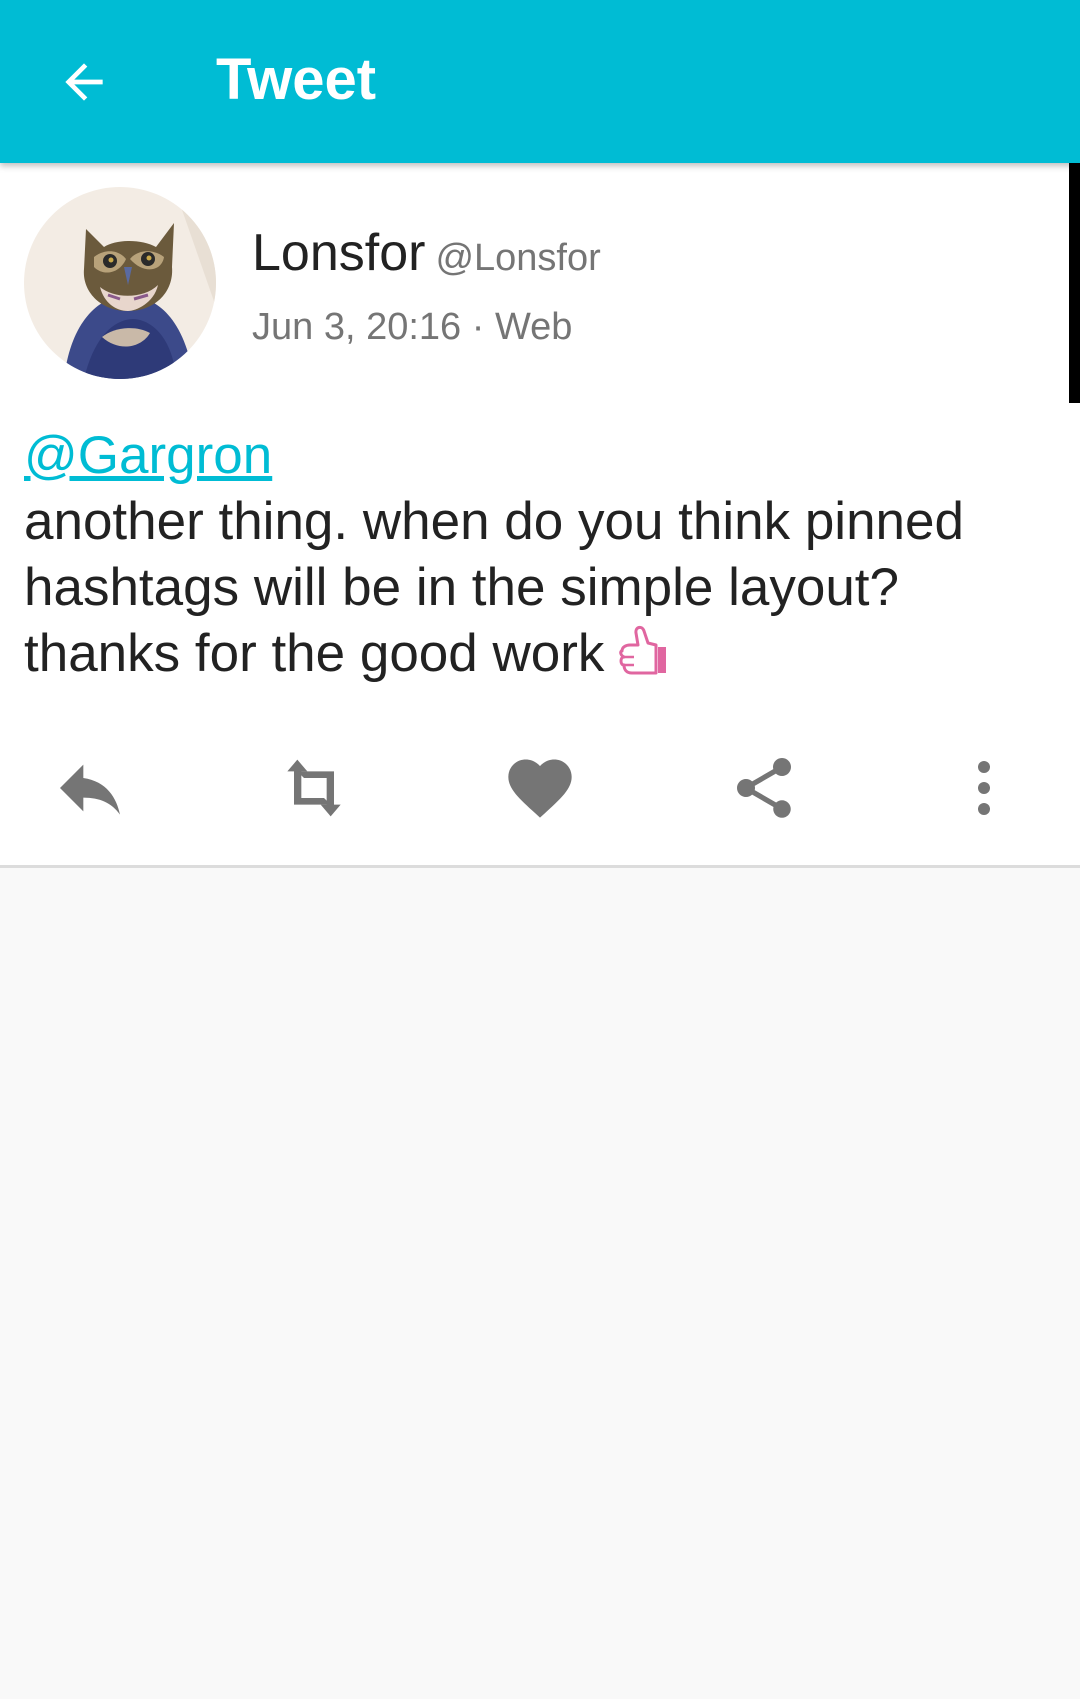 This screenshot has width=1080, height=1699. I want to click on author-line: Lonsfor @Lonsfor, so click(426, 255).